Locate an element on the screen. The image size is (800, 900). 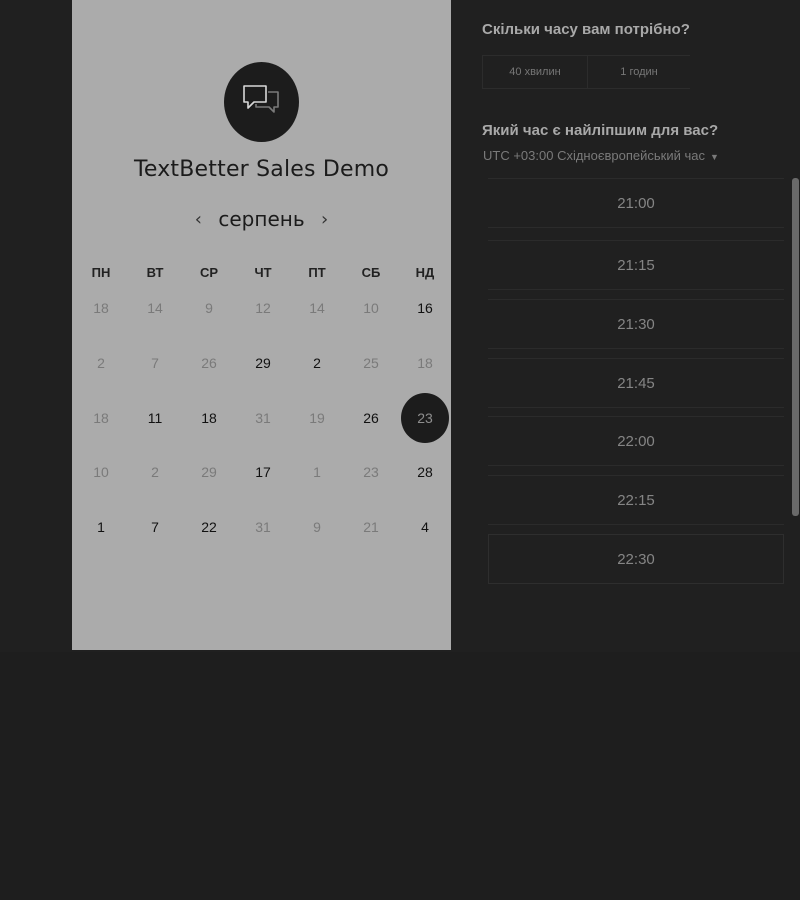
weekday-label: СР is located at coordinates (209, 272).